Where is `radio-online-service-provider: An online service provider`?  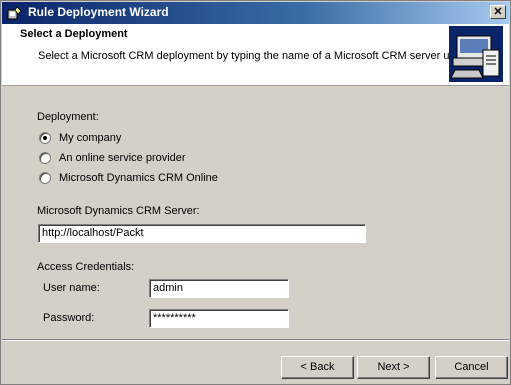
radio-online-service-provider: An online service provider is located at coordinates (112, 158).